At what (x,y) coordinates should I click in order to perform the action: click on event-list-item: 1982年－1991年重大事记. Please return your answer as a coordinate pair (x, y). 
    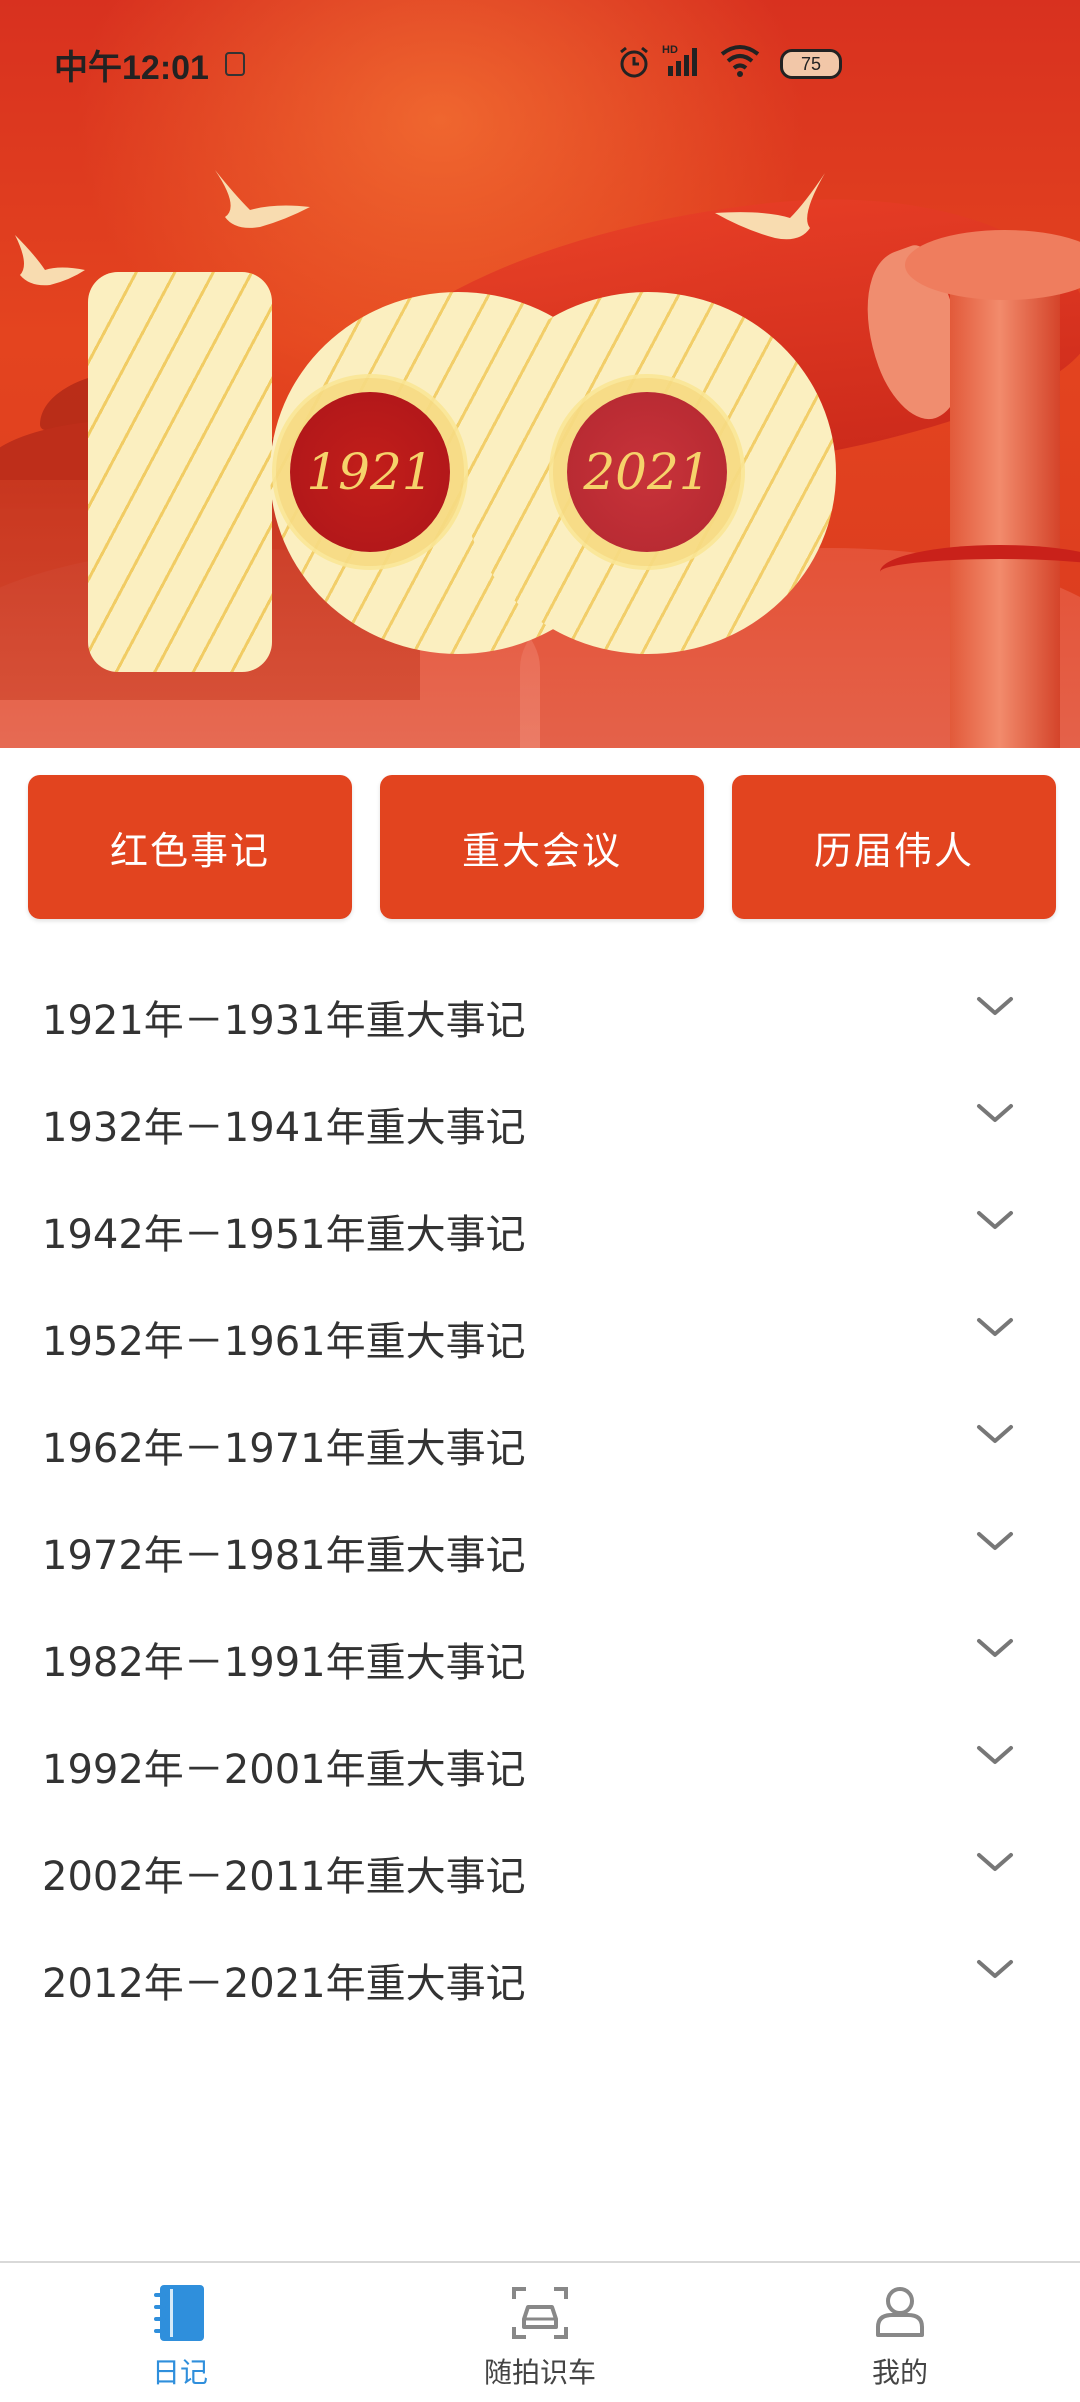
    Looking at the image, I should click on (540, 1655).